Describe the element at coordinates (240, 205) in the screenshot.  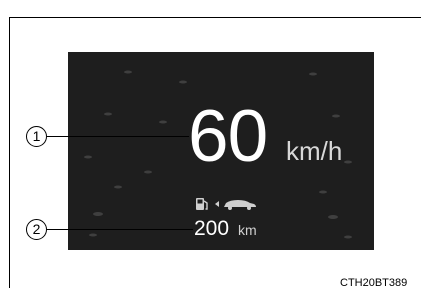
I see `car-icon` at that location.